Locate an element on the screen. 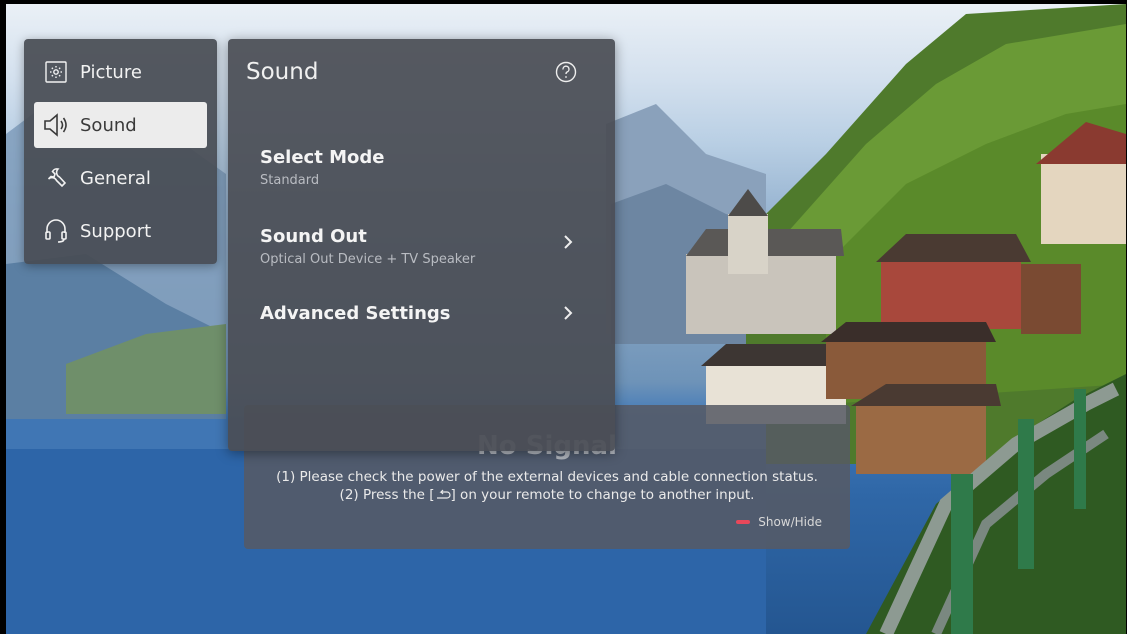  category-menu: Picture Sound General Support is located at coordinates (120, 151).